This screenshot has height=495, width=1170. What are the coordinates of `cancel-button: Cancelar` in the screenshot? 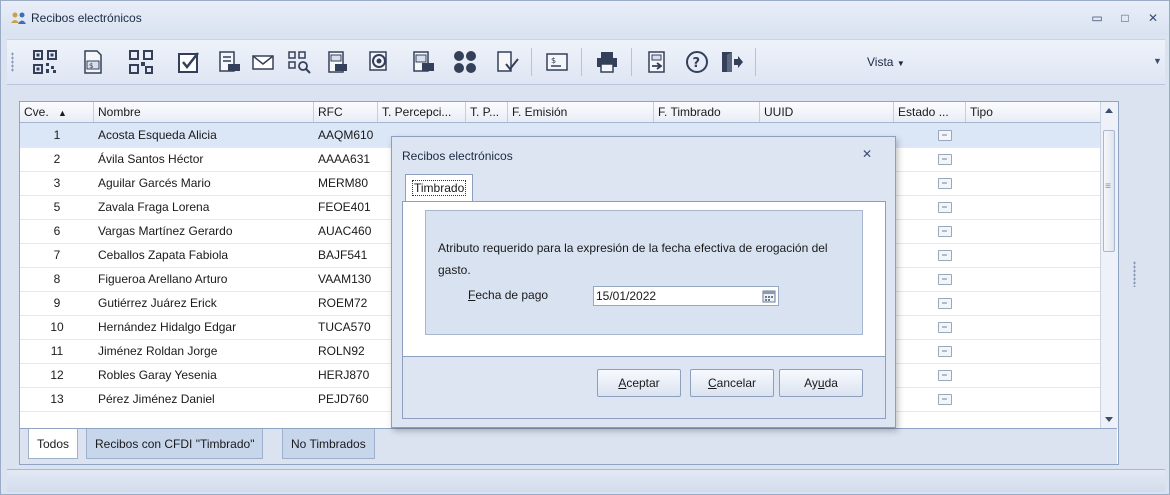 It's located at (732, 383).